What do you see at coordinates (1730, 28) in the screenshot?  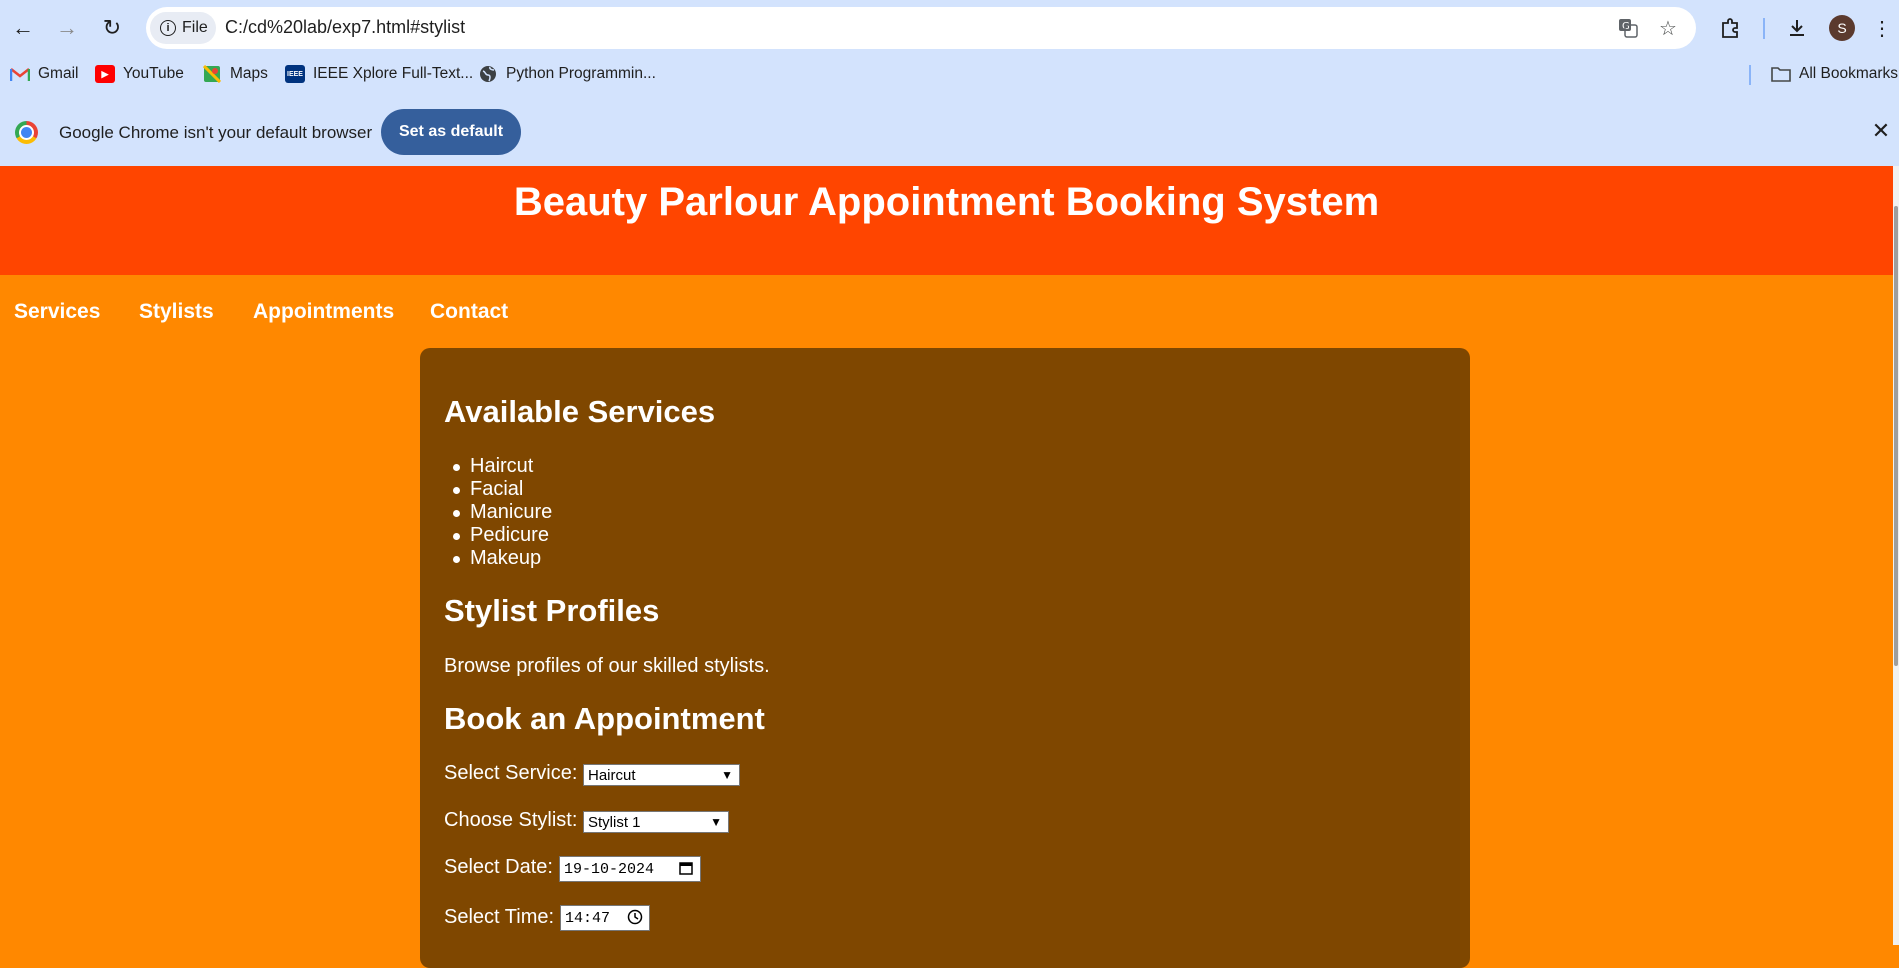 I see `extensions-icon` at bounding box center [1730, 28].